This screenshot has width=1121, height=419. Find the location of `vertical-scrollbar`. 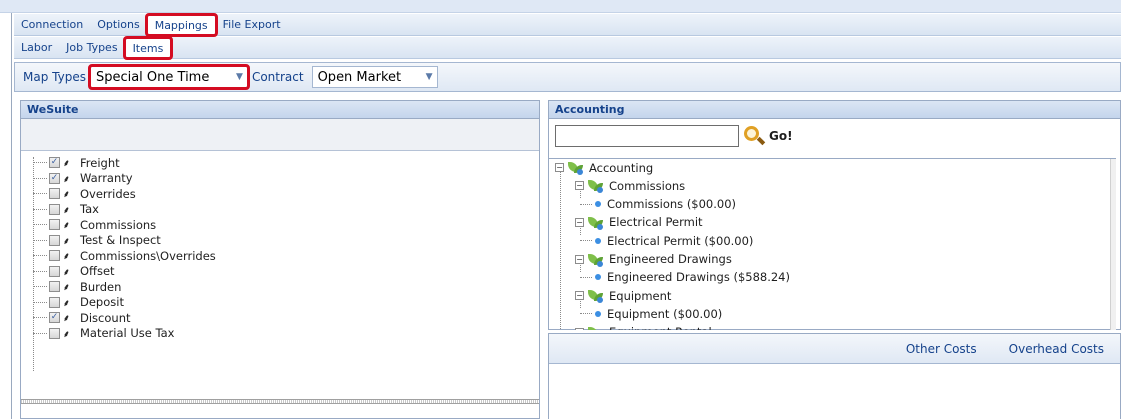

vertical-scrollbar is located at coordinates (1113, 244).